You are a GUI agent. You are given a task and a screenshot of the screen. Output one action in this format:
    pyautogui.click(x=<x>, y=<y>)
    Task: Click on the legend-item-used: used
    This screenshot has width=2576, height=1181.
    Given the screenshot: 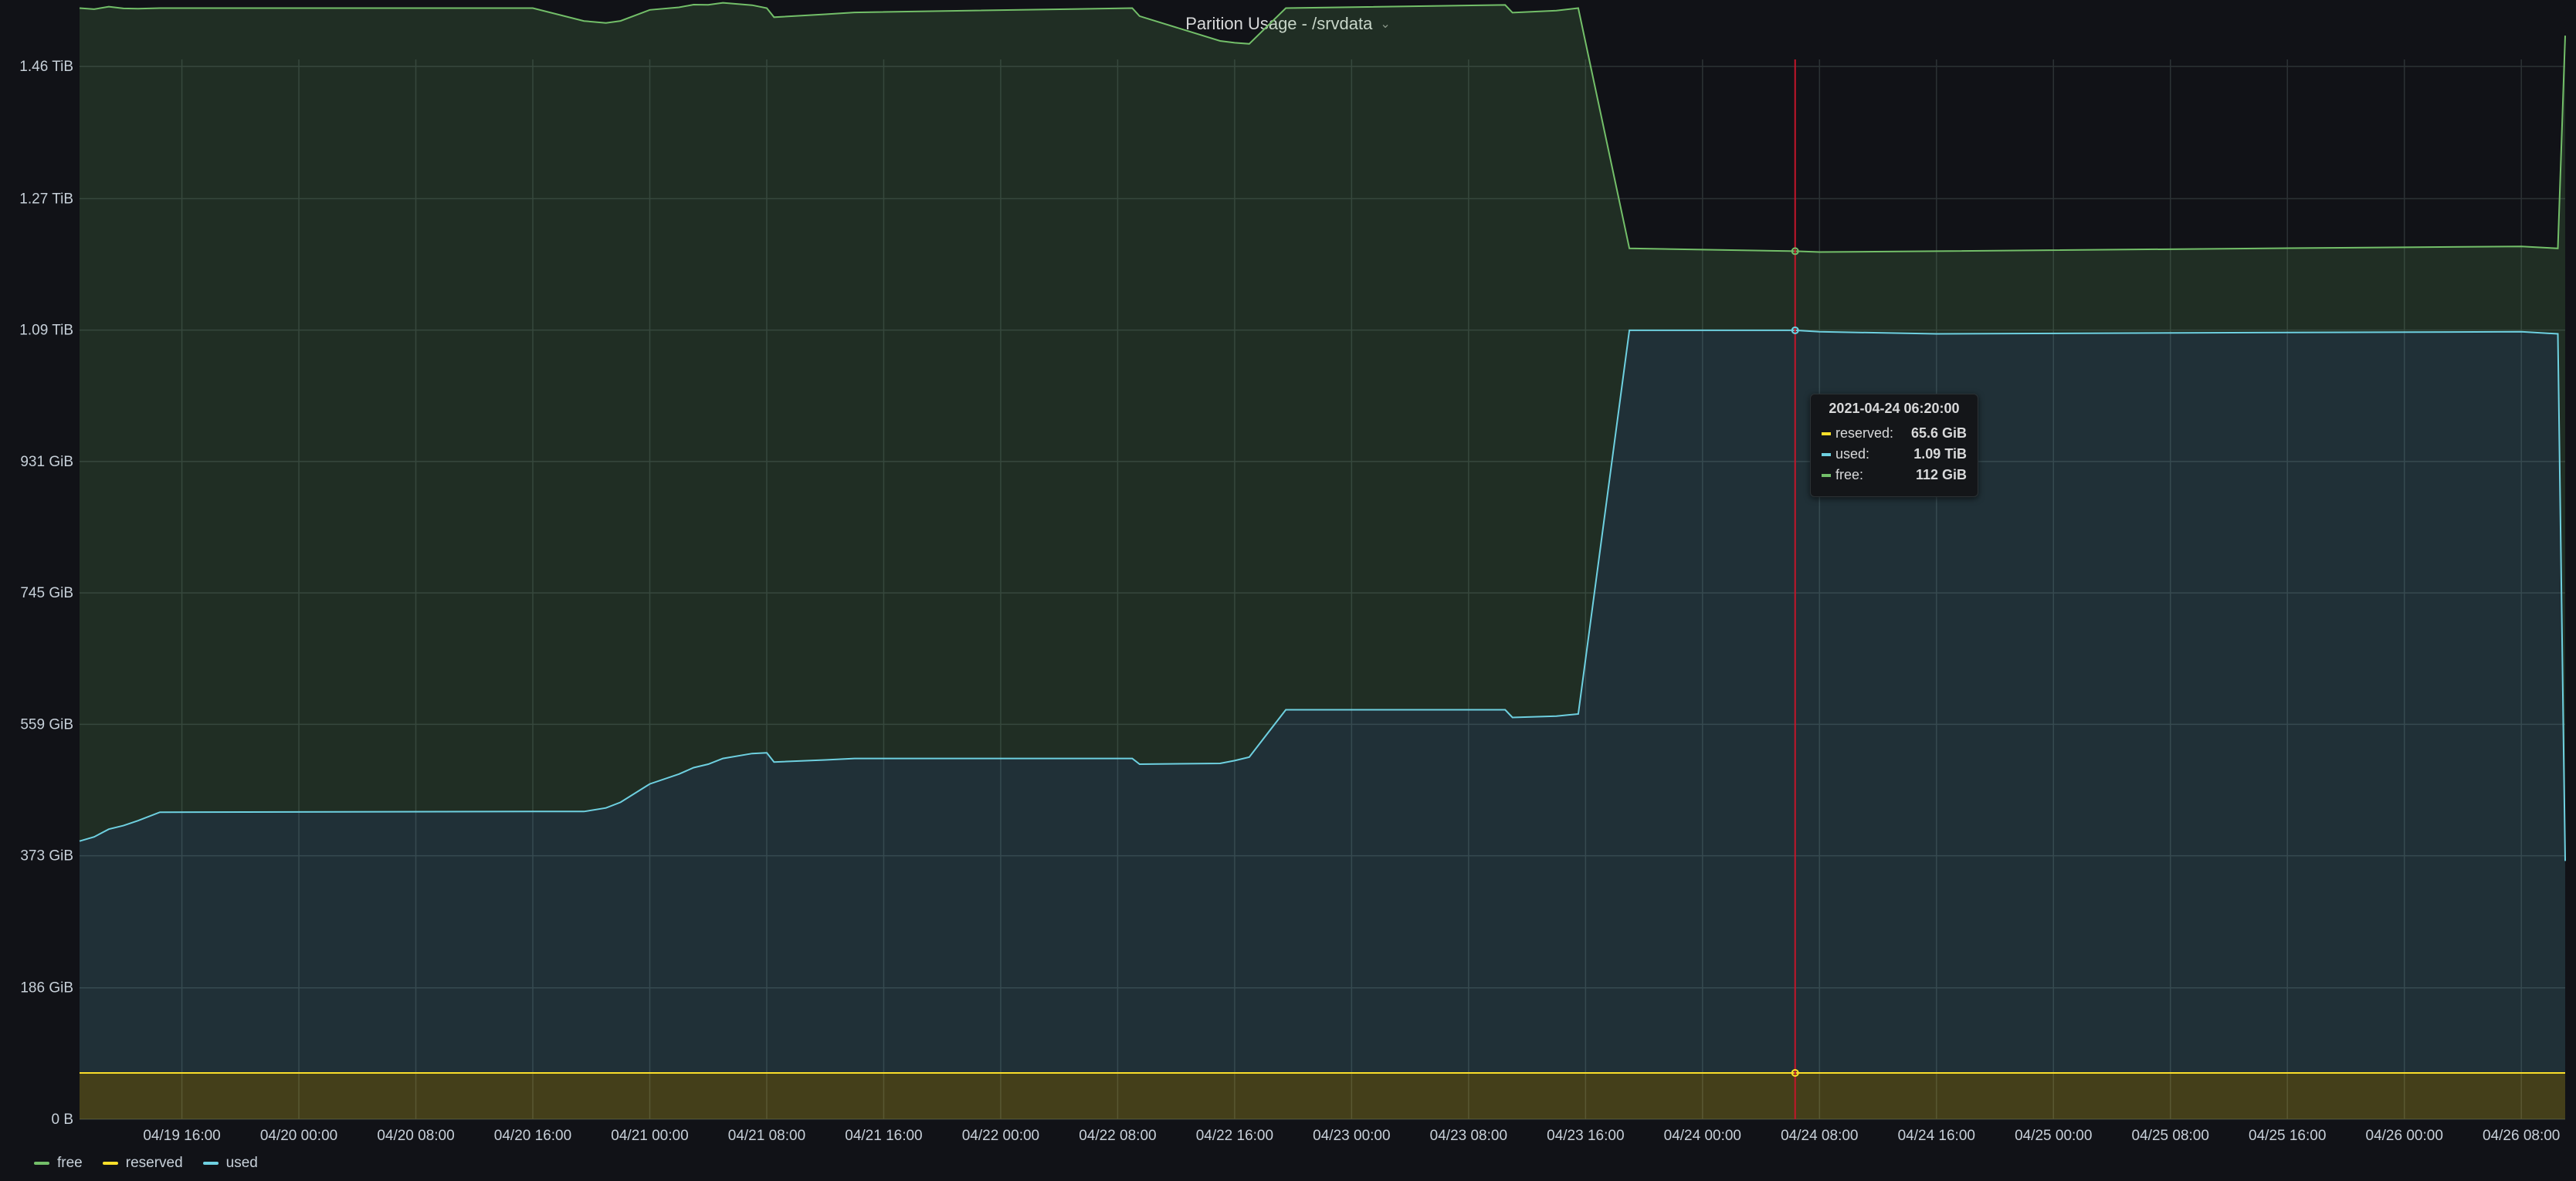 What is the action you would take?
    pyautogui.click(x=230, y=1163)
    